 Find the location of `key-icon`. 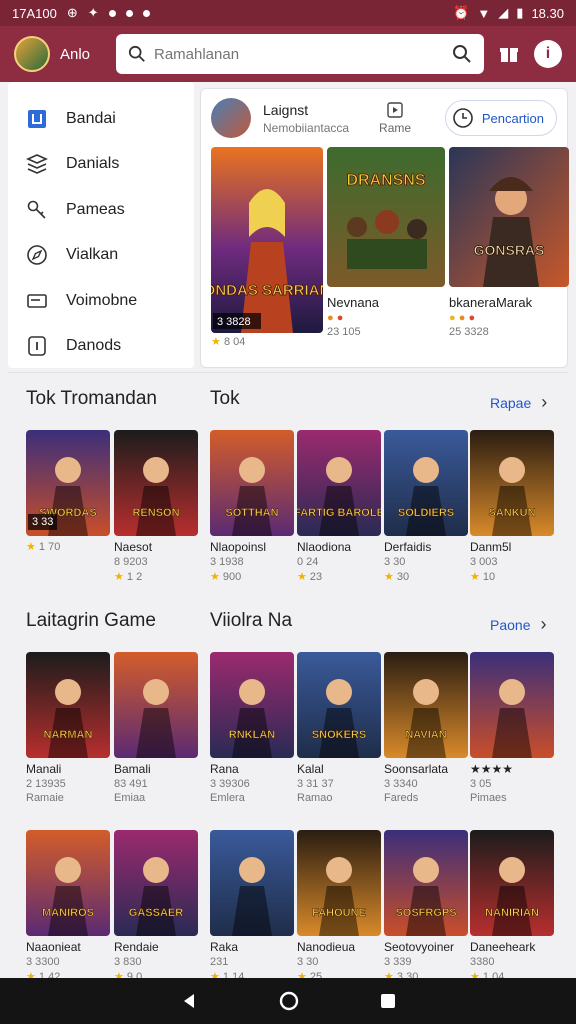

key-icon is located at coordinates (36, 209).